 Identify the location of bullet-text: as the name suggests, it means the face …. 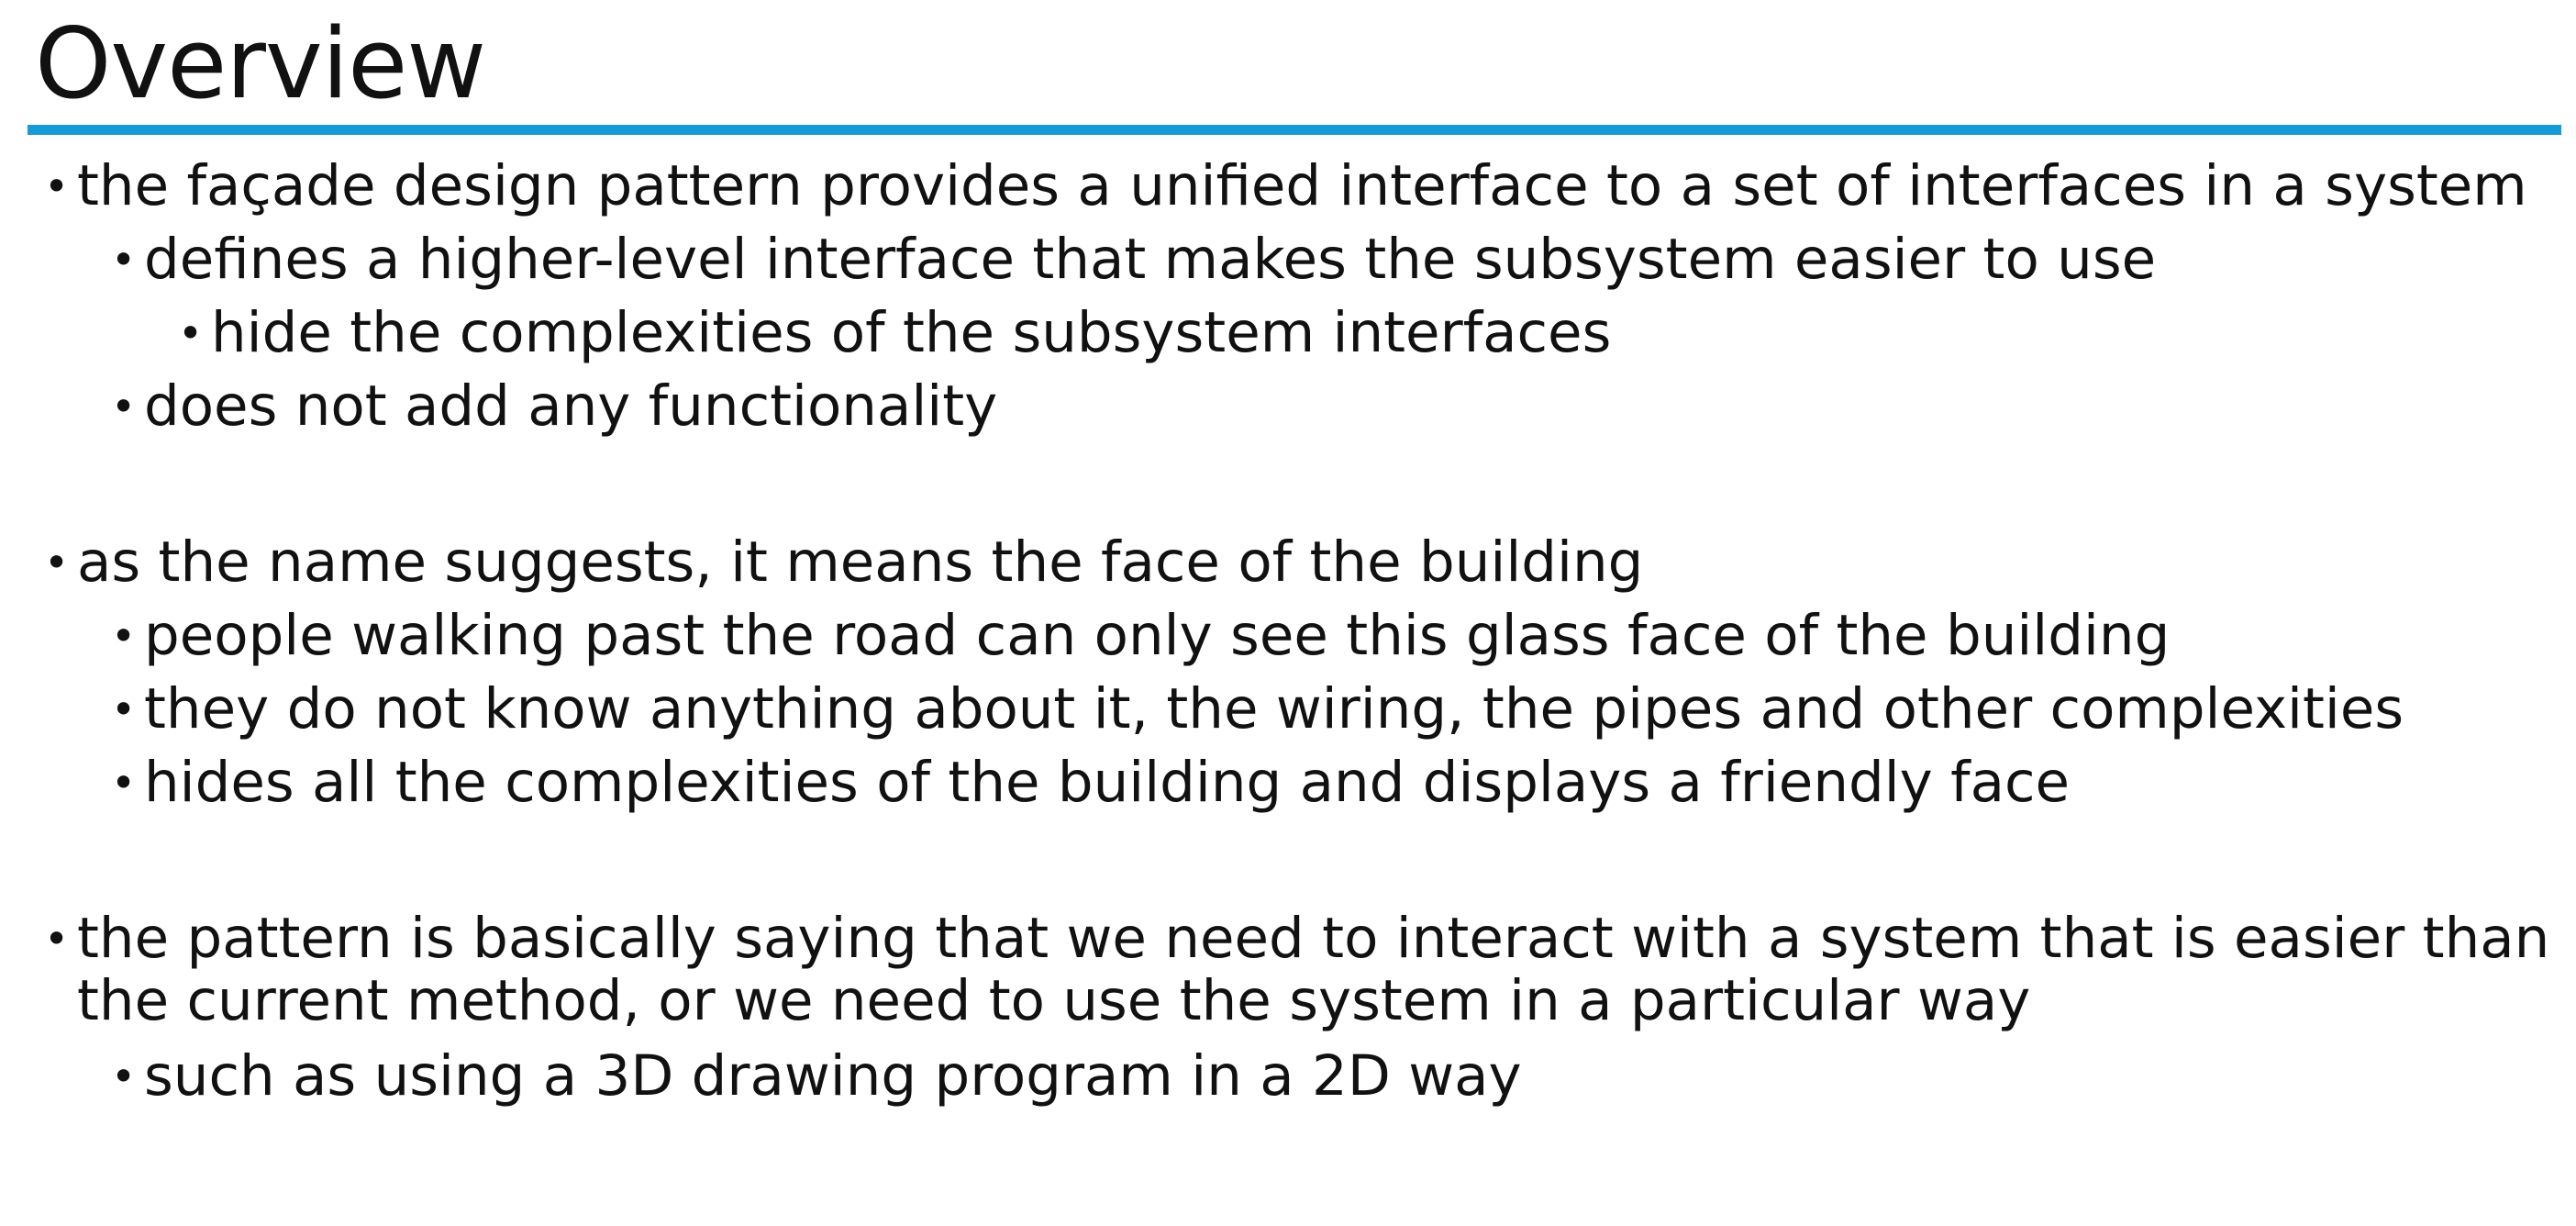
(860, 562).